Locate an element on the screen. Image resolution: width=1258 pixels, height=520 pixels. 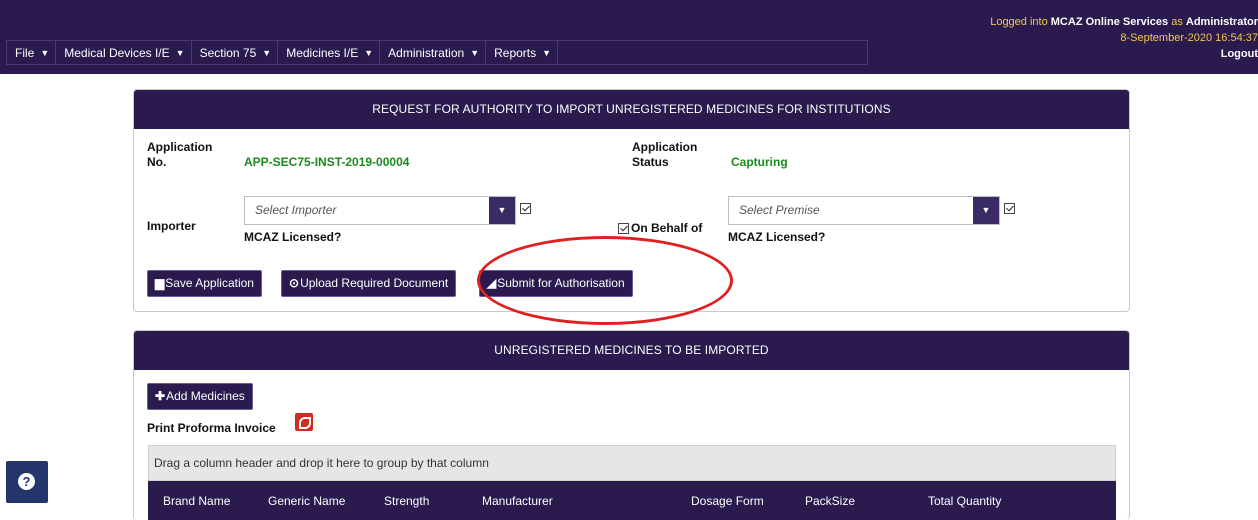
premise-licensed-label: MCAZ Licensed? is located at coordinates (777, 237).